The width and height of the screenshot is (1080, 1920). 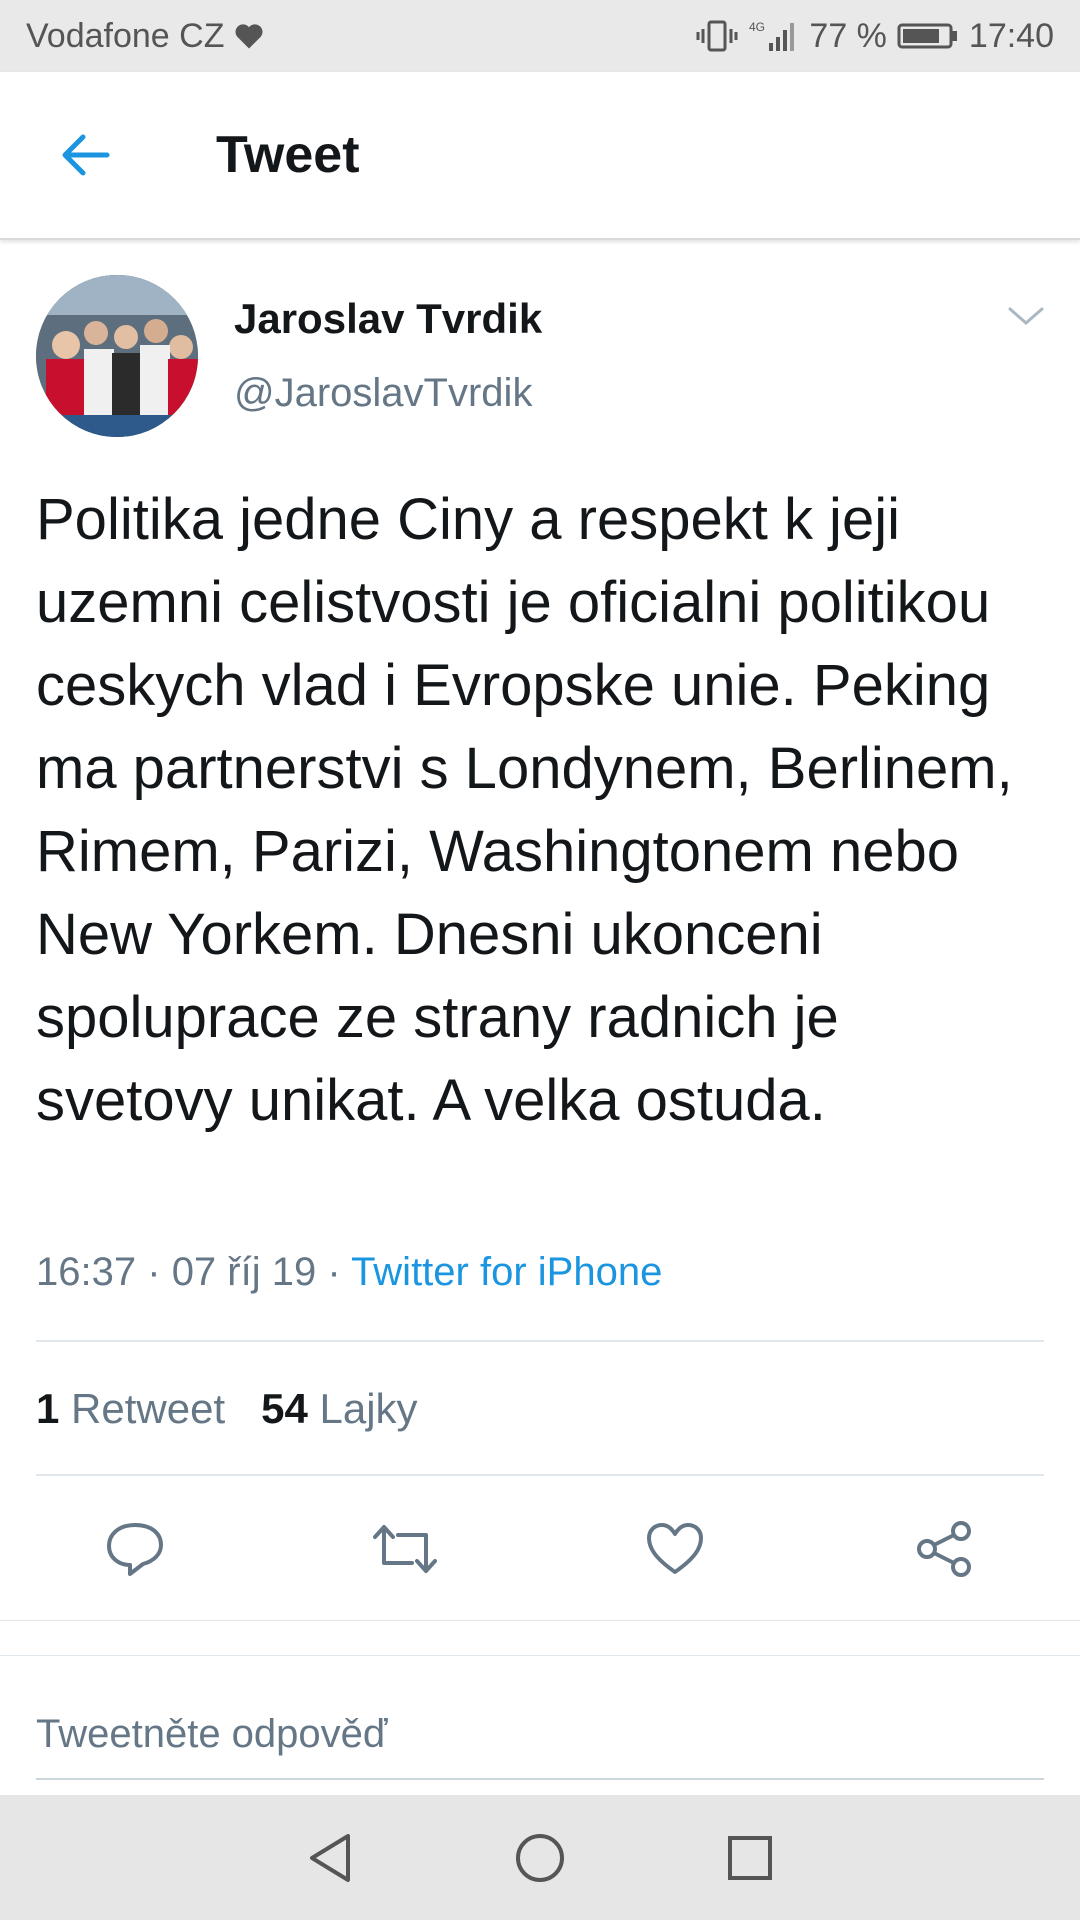 What do you see at coordinates (927, 36) in the screenshot?
I see `battery-icon` at bounding box center [927, 36].